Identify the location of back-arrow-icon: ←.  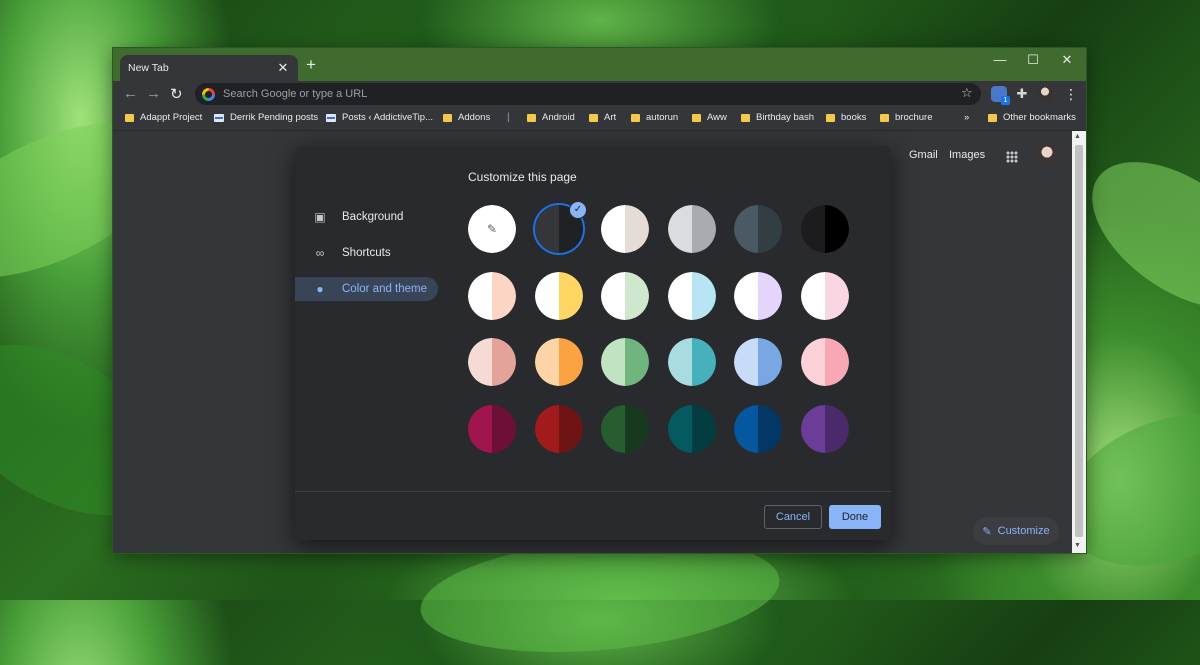
(130, 93).